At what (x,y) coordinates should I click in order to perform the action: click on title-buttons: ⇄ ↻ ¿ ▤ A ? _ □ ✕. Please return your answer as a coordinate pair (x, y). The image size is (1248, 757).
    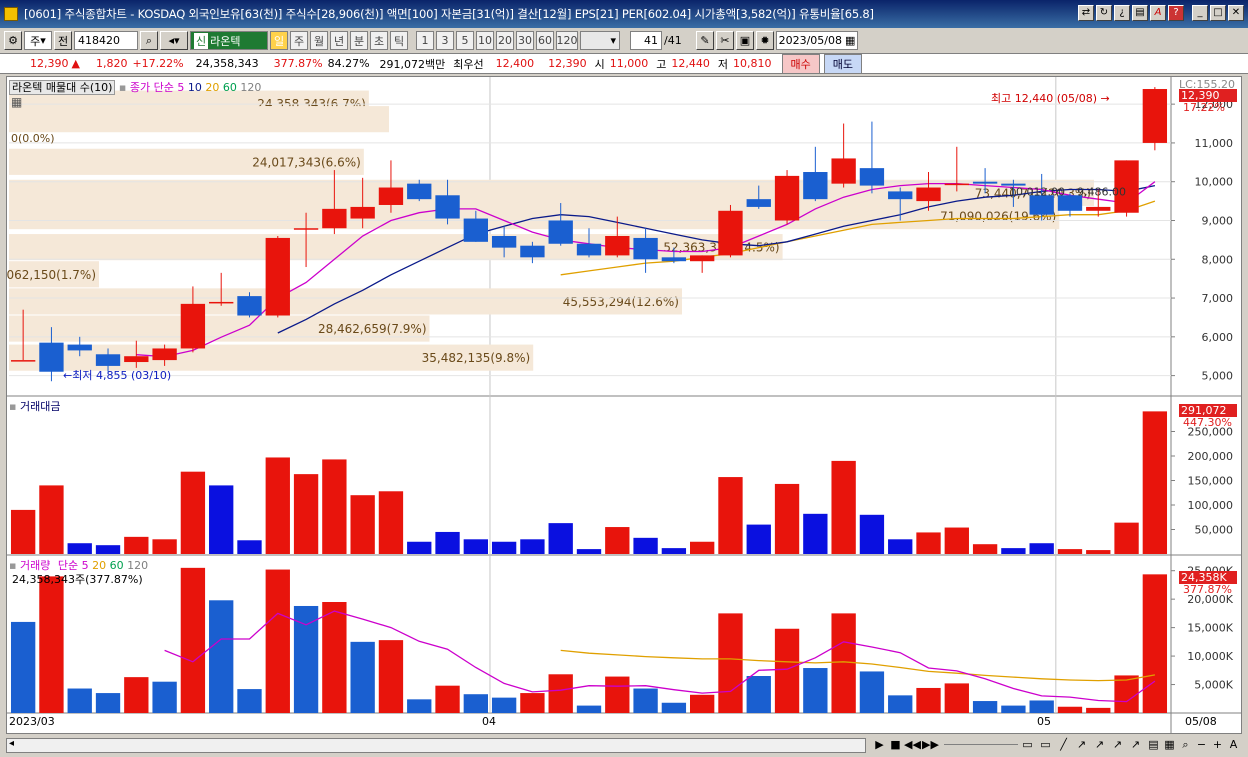
    Looking at the image, I should click on (1161, 13).